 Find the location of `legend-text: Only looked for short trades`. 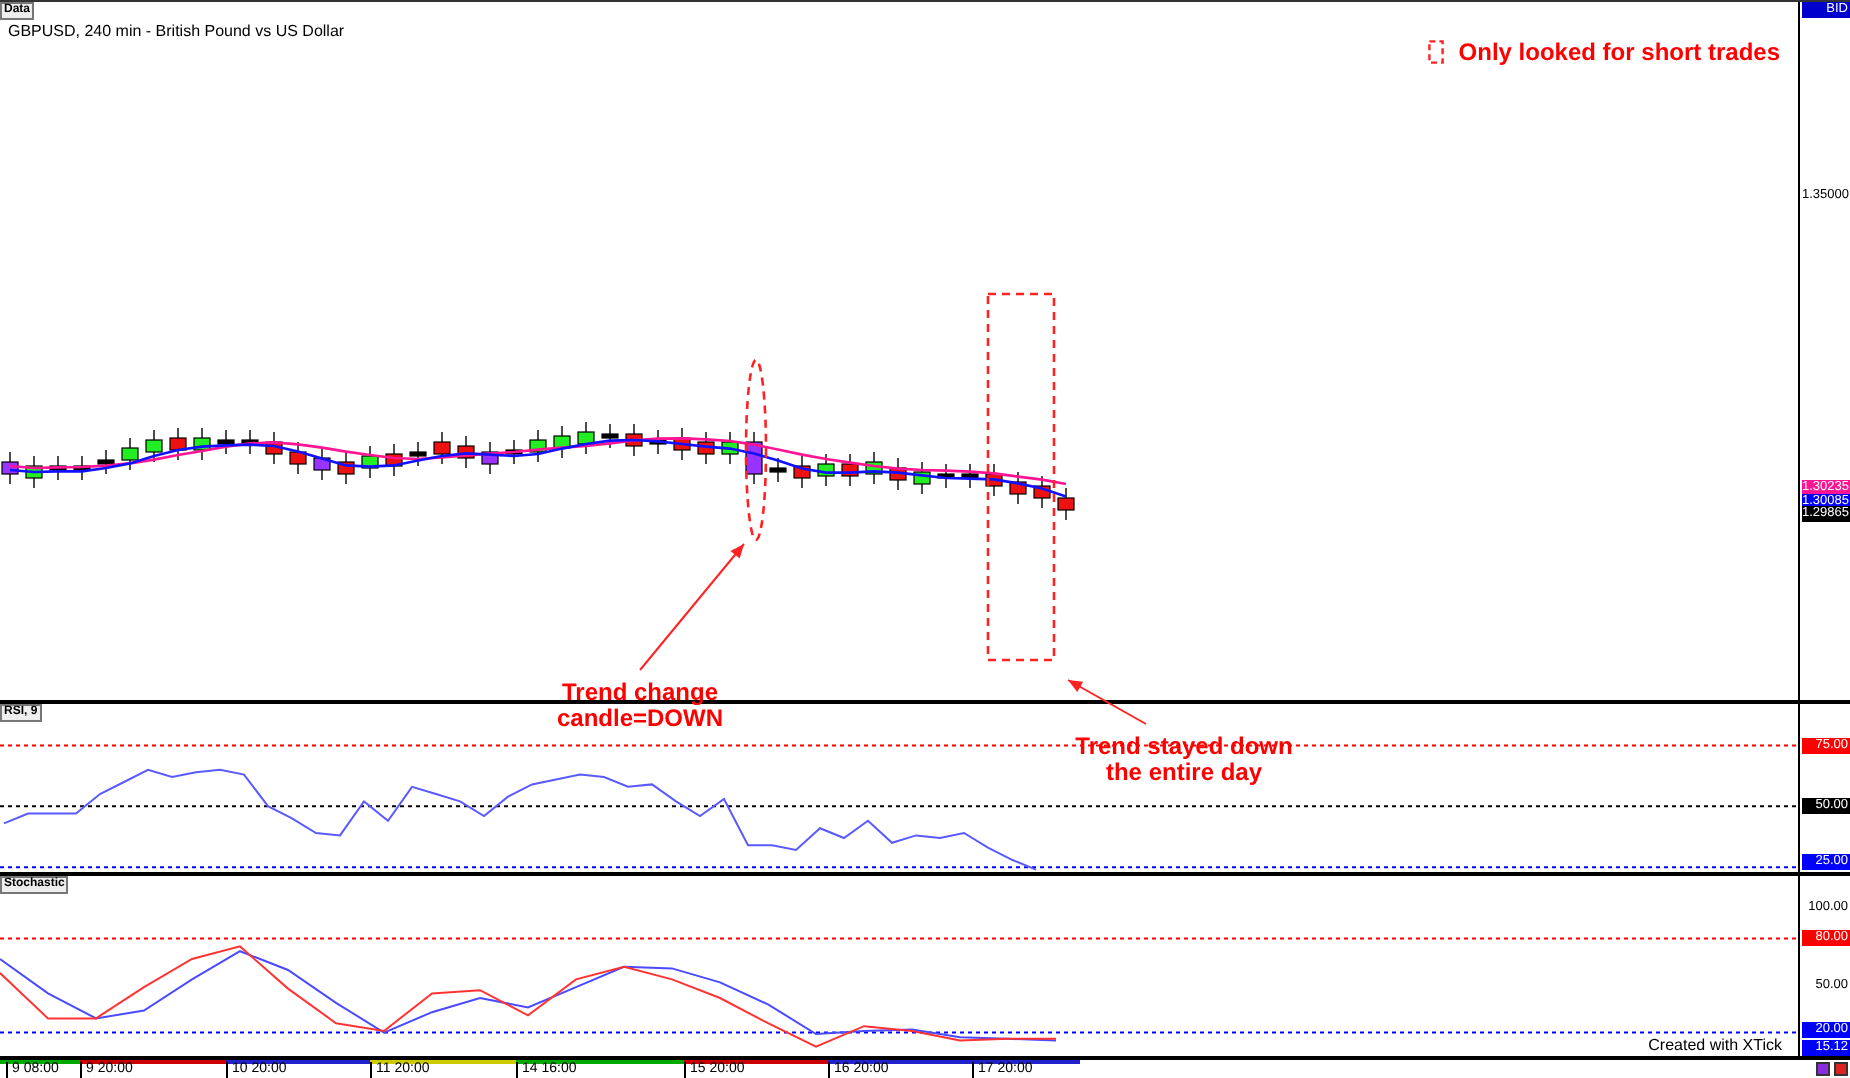

legend-text: Only looked for short trades is located at coordinates (1619, 52).